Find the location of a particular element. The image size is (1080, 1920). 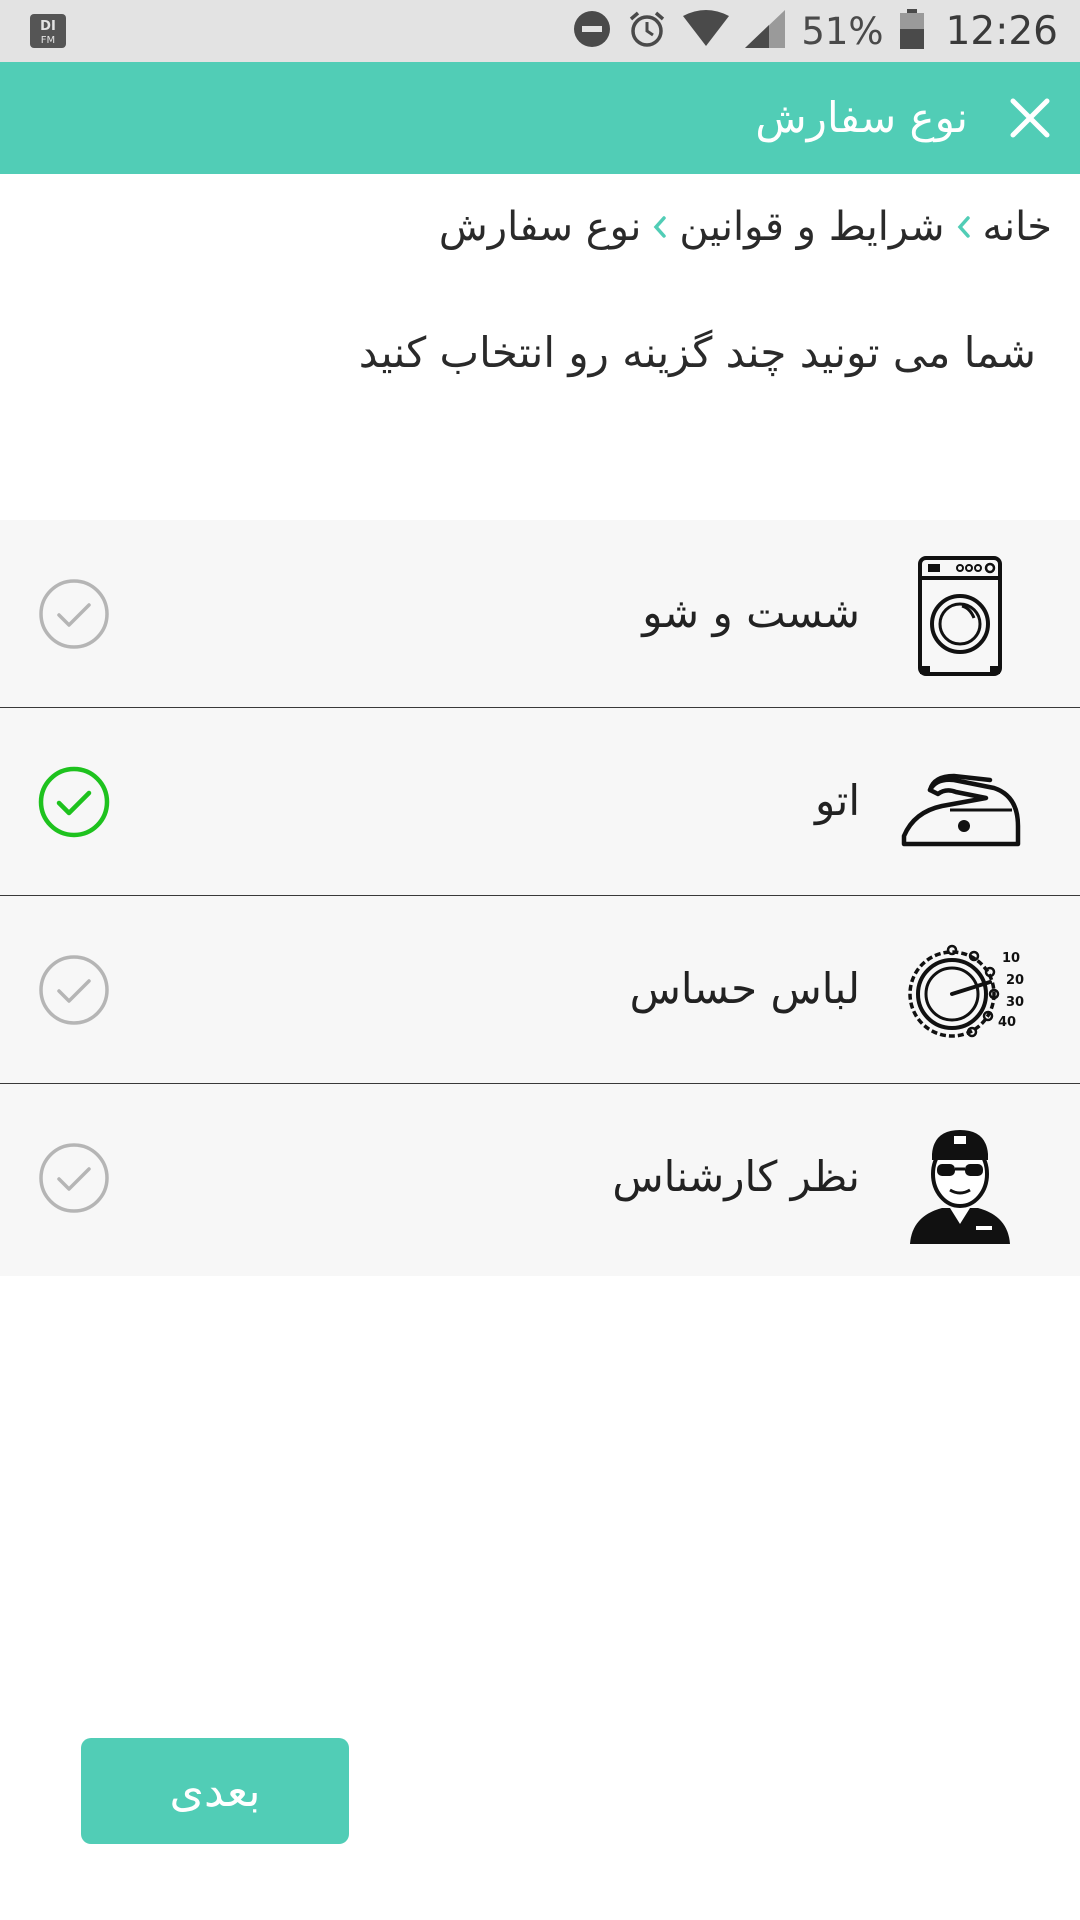

iron-icon is located at coordinates (960, 802).